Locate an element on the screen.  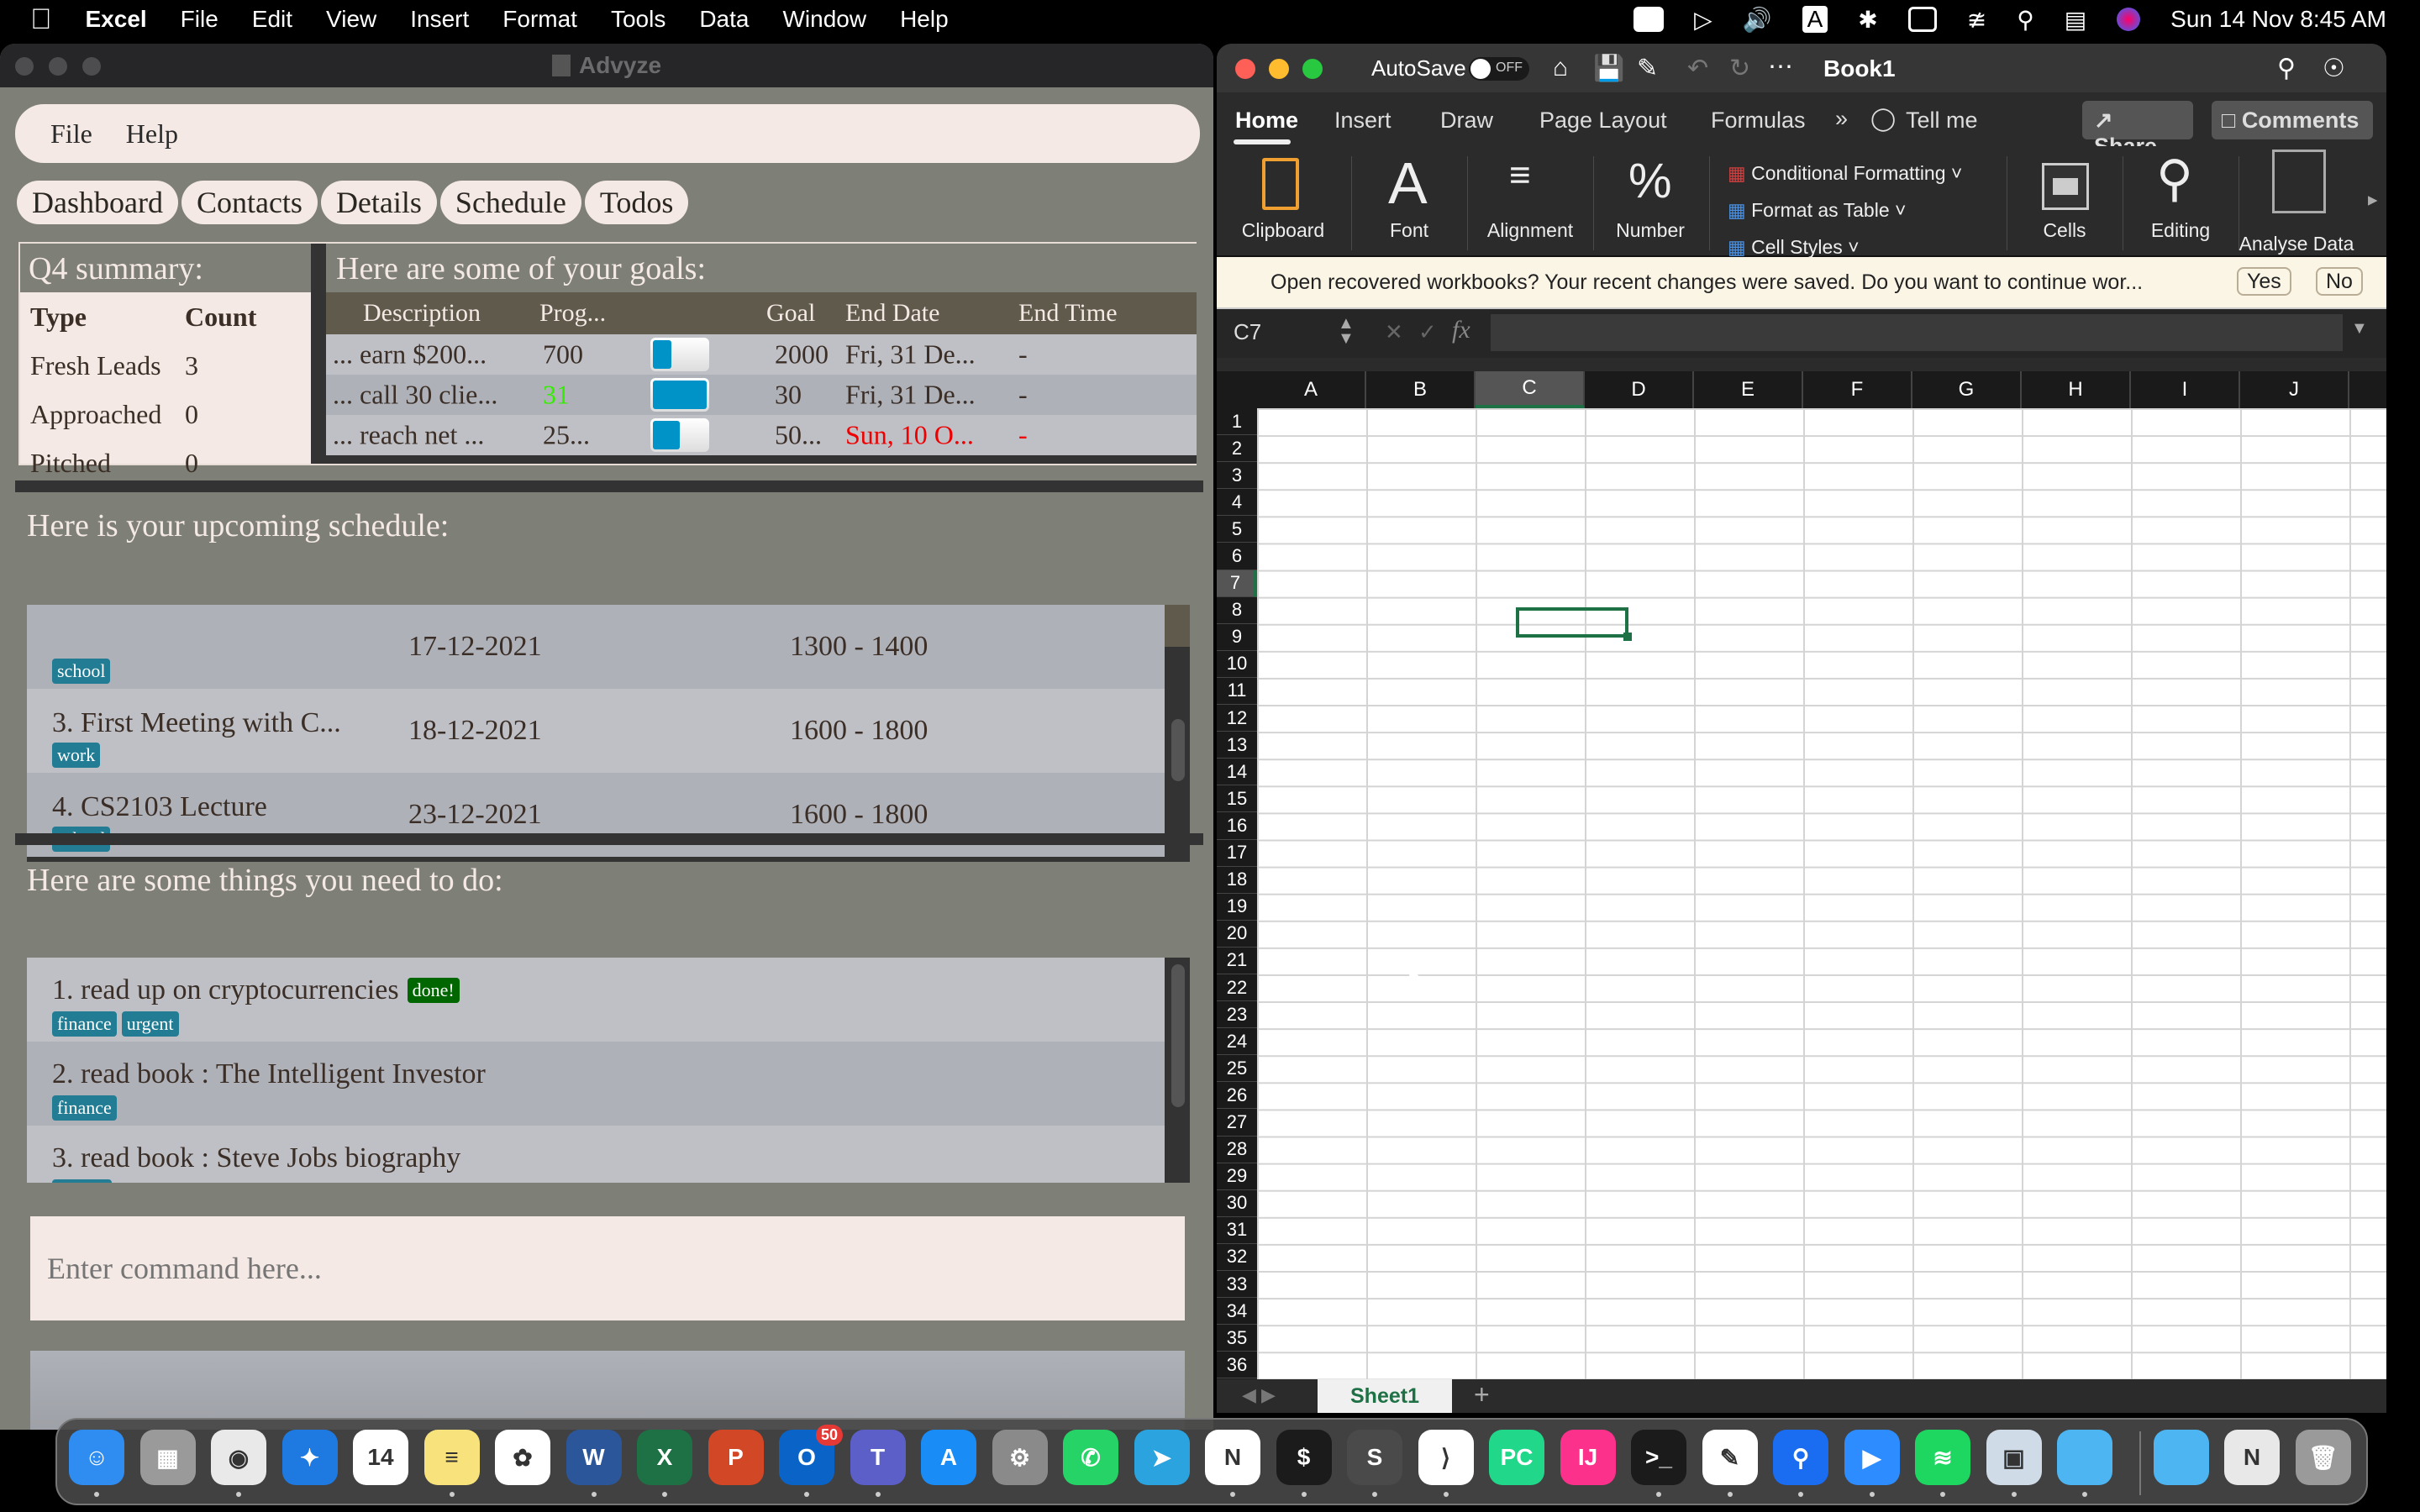
ribbon-tab-home: Home is located at coordinates (1266, 121).